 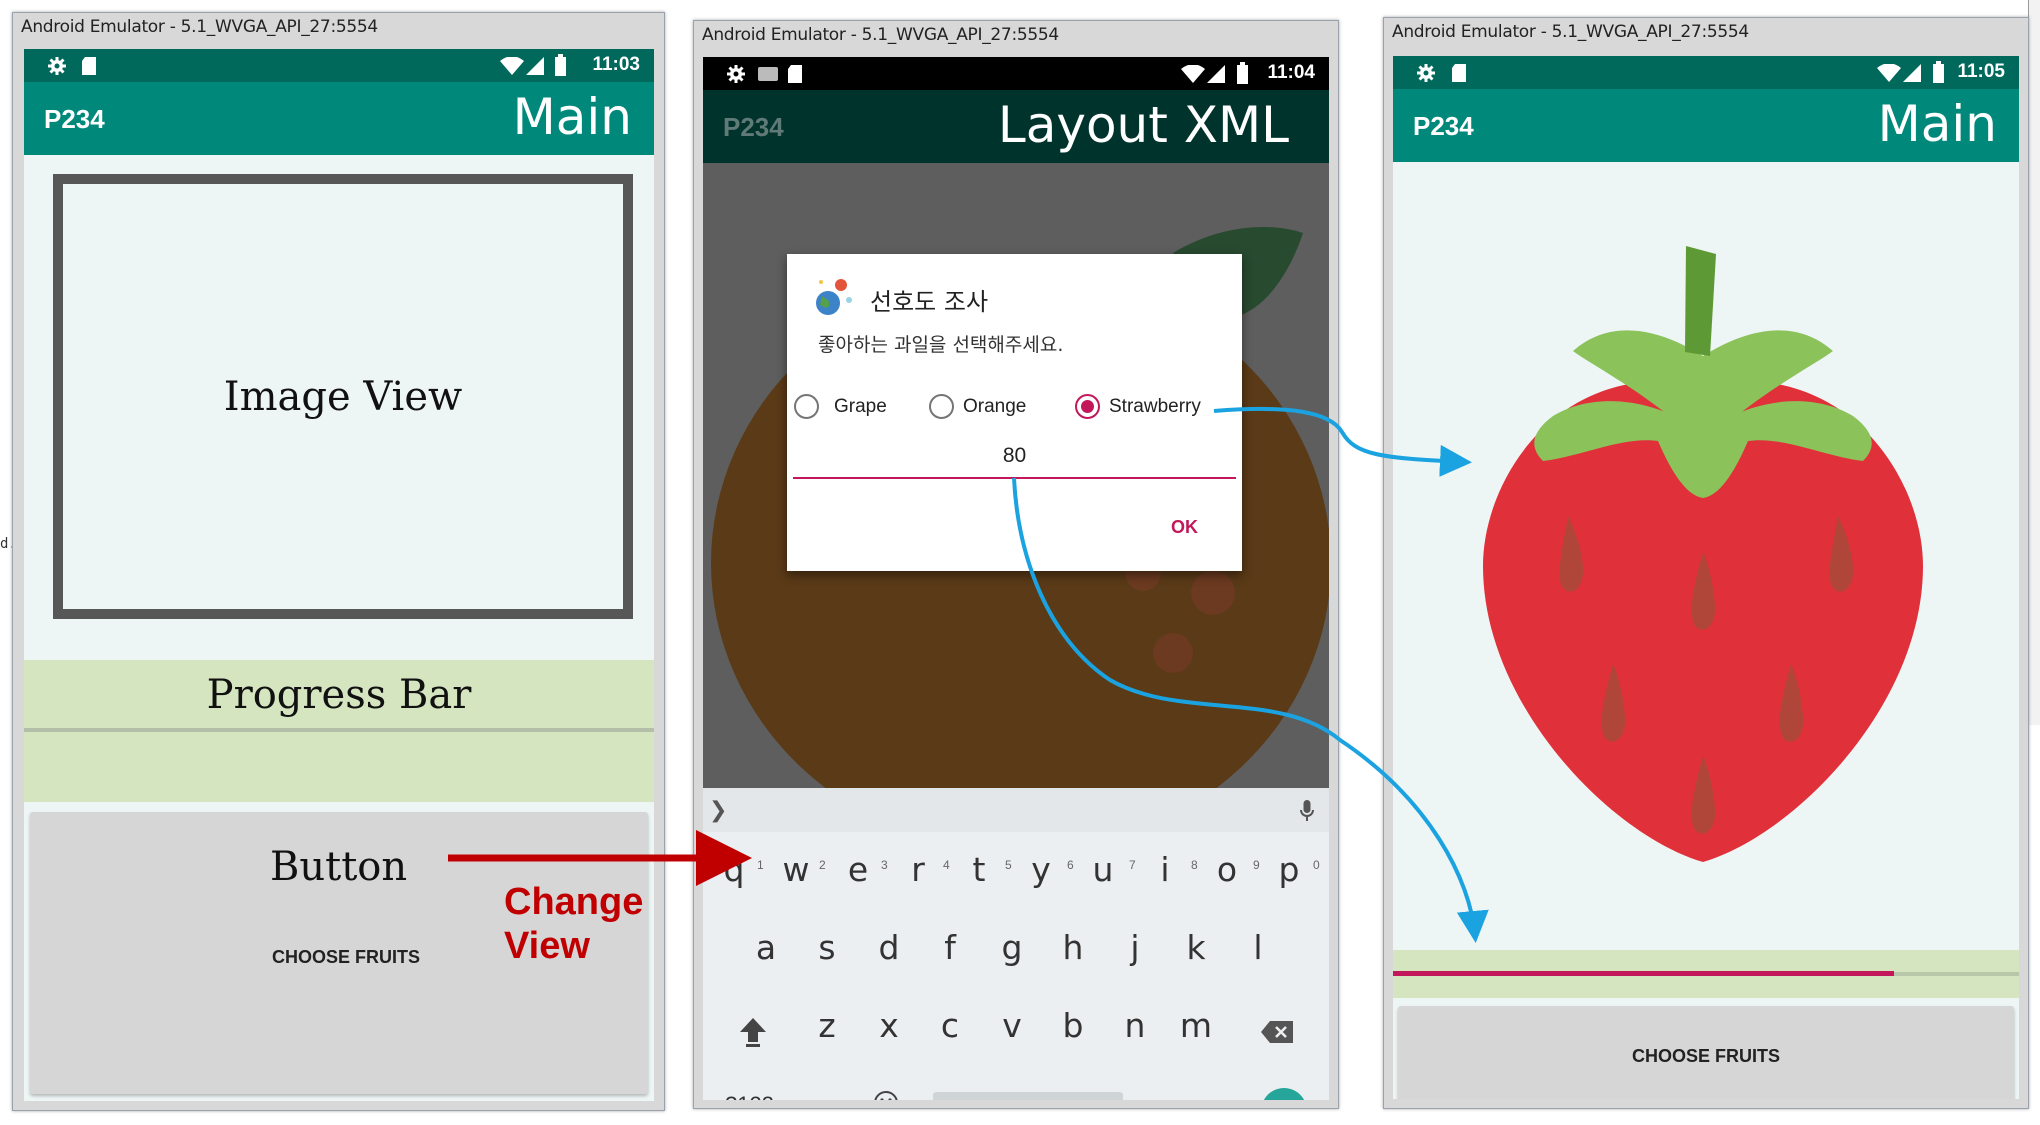 I want to click on value-input-text: 80, so click(x=1014, y=455).